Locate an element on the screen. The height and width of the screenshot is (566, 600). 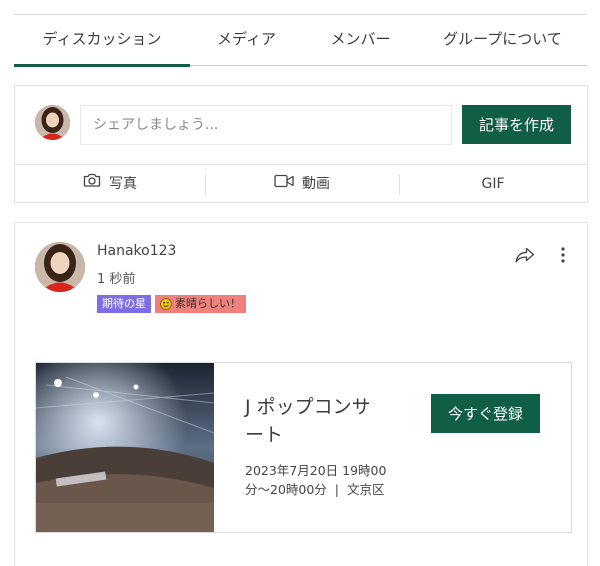
active-tab-indicator is located at coordinates (102, 65).